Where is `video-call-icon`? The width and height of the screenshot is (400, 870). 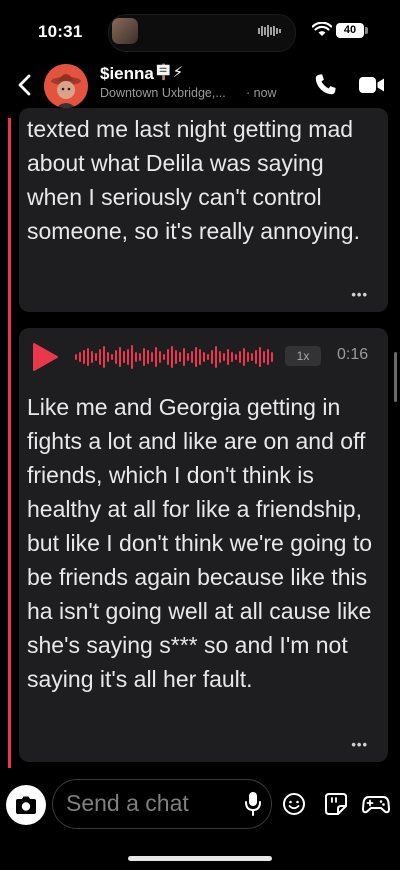
video-call-icon is located at coordinates (372, 85).